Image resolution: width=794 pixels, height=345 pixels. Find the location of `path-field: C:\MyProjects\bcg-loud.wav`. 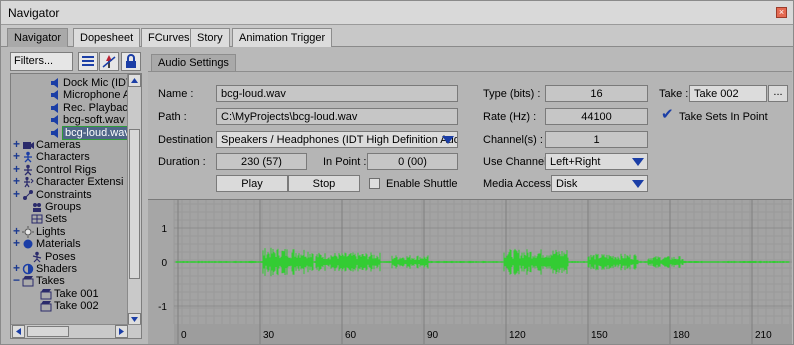

path-field: C:\MyProjects\bcg-loud.wav is located at coordinates (337, 116).